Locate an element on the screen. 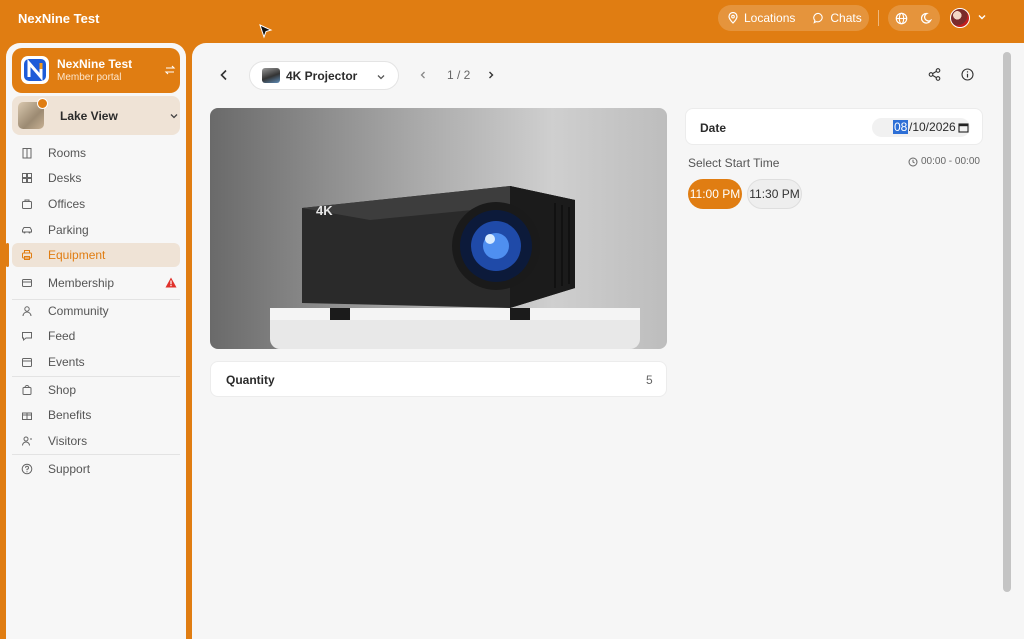  org-subtitle: Member portal is located at coordinates (89, 77).